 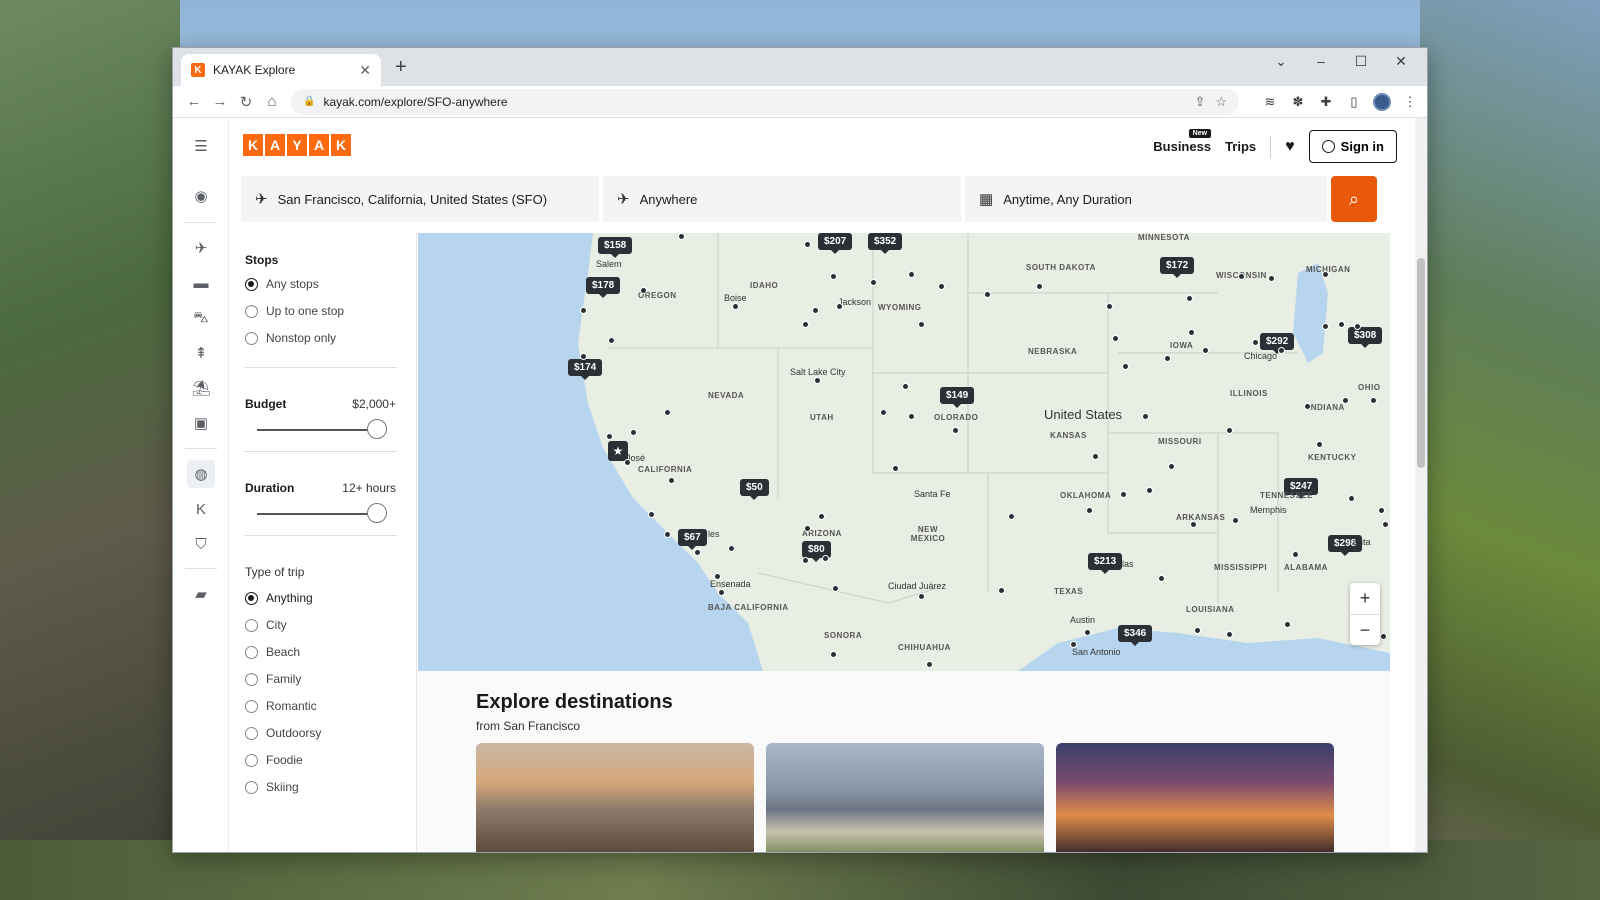 I want to click on budget-slider-handle, so click(x=377, y=429).